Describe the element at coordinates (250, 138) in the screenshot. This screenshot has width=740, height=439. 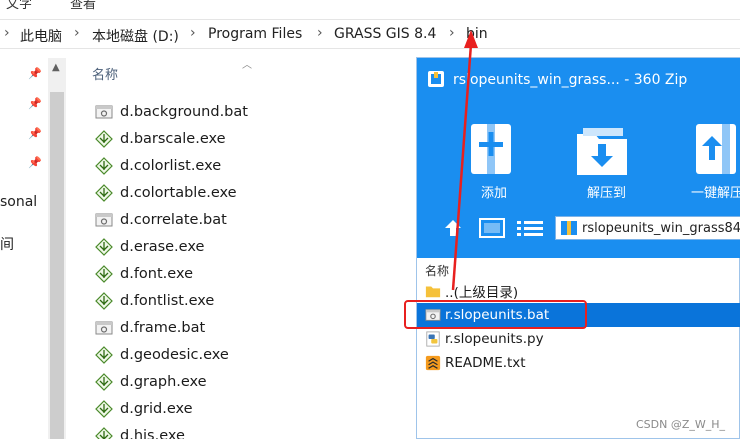
I see `file-row: d.barscale.exe` at that location.